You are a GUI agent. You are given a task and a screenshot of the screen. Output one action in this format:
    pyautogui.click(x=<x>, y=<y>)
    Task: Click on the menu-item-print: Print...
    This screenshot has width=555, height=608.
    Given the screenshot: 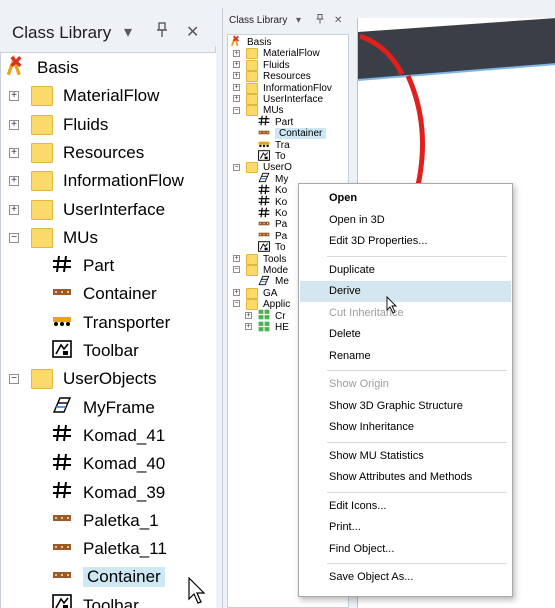 What is the action you would take?
    pyautogui.click(x=405, y=527)
    